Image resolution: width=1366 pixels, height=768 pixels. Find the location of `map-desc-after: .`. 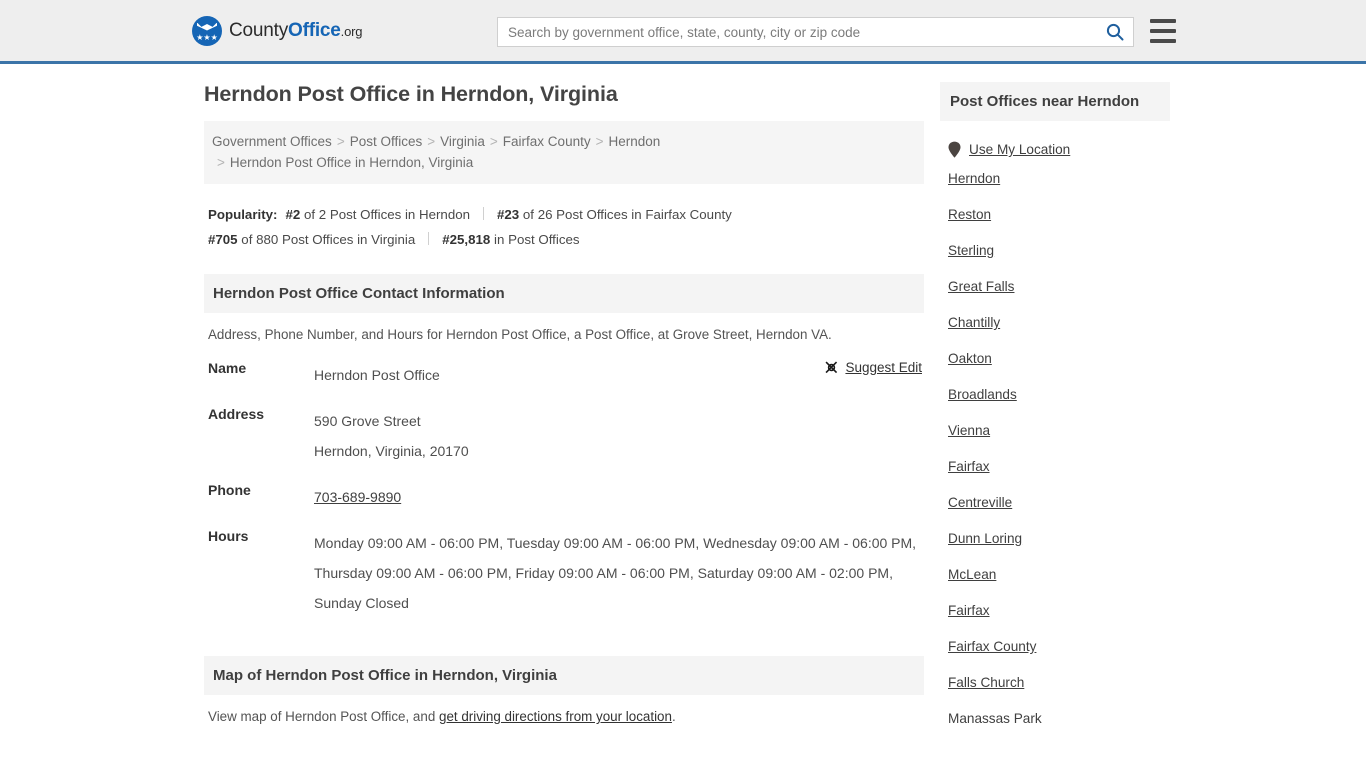

map-desc-after: . is located at coordinates (673, 716).